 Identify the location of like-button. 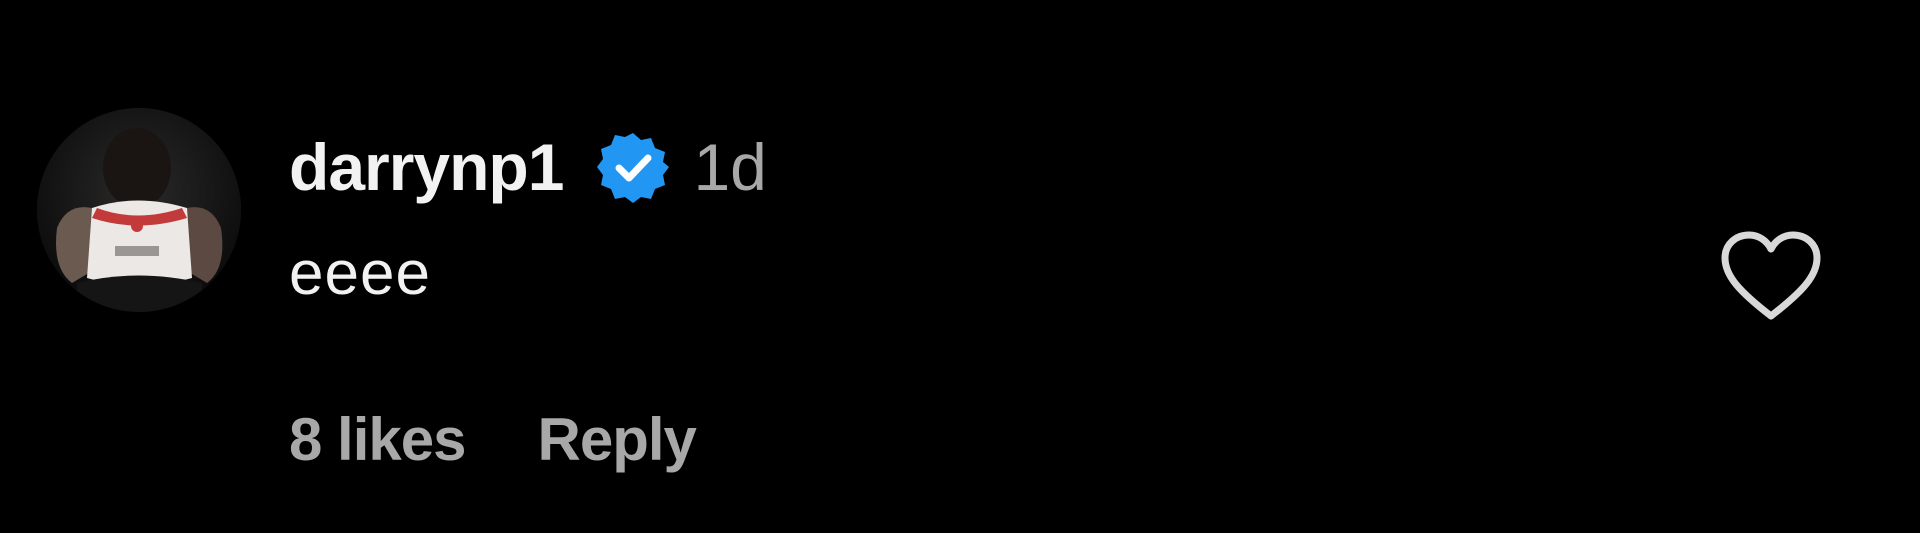
(1771, 276).